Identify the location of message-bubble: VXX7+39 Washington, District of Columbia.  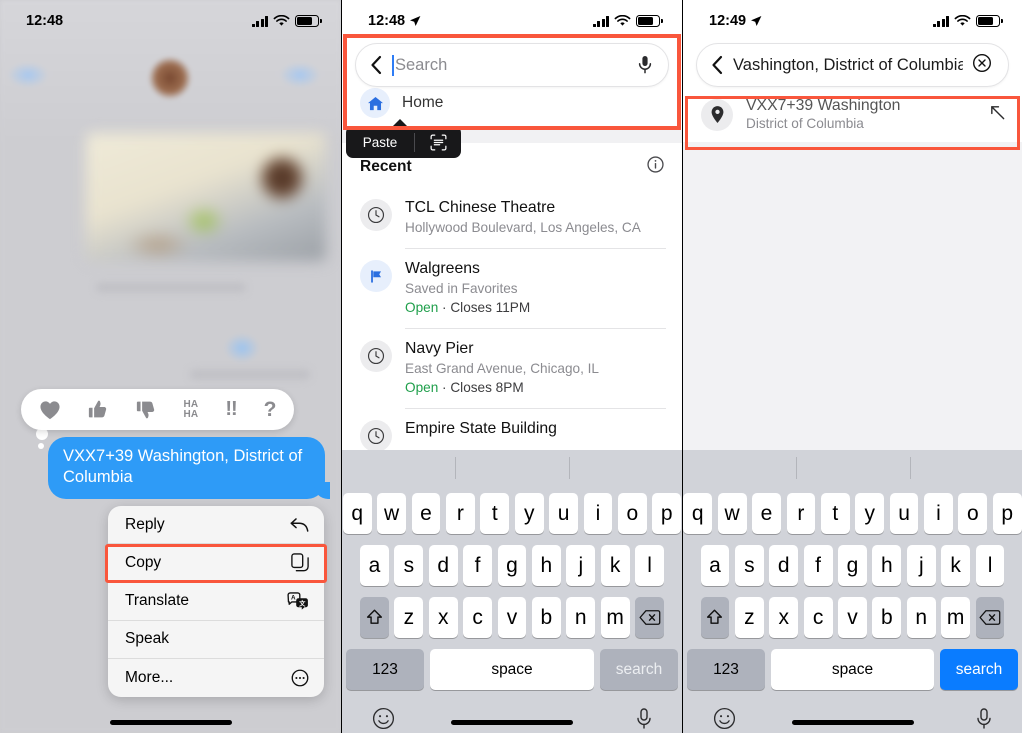
(189, 468).